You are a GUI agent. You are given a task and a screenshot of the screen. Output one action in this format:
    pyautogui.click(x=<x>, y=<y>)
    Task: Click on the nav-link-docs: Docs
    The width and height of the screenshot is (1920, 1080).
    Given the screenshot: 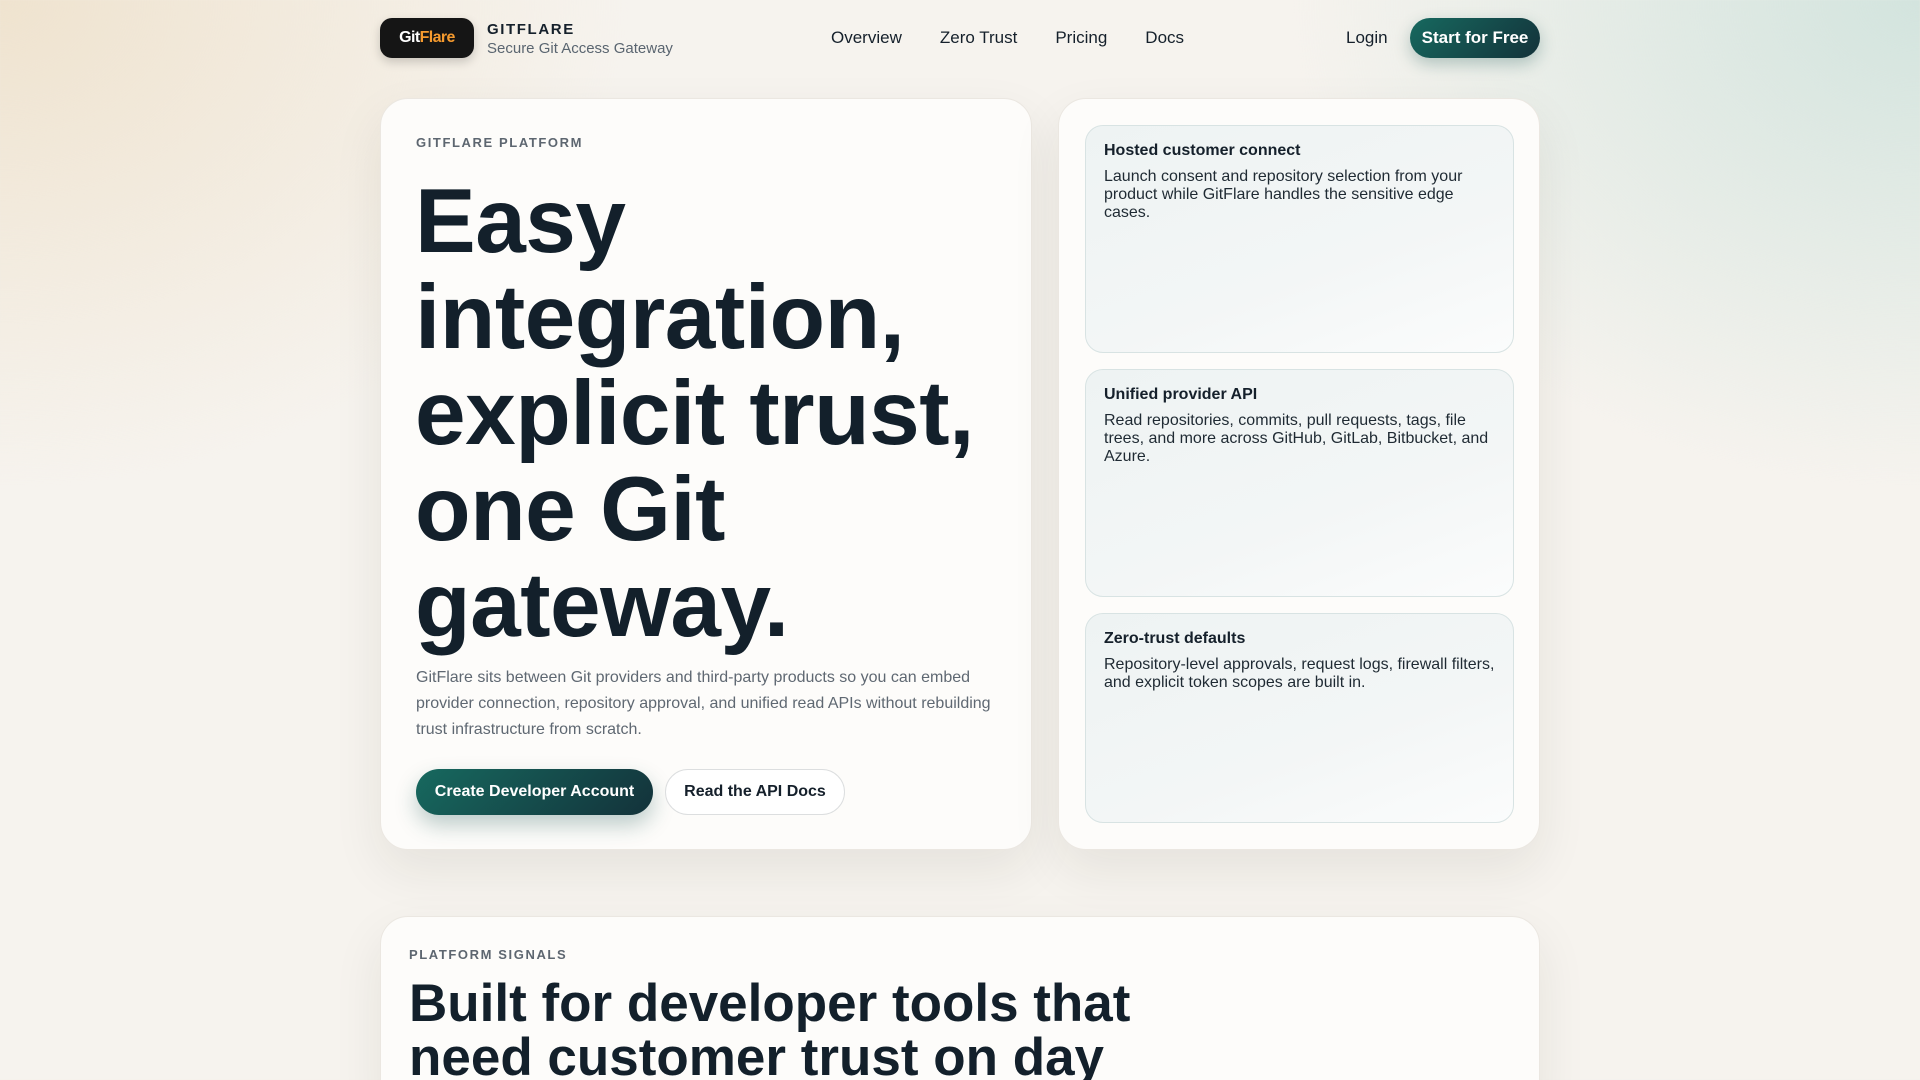 What is the action you would take?
    pyautogui.click(x=1164, y=38)
    